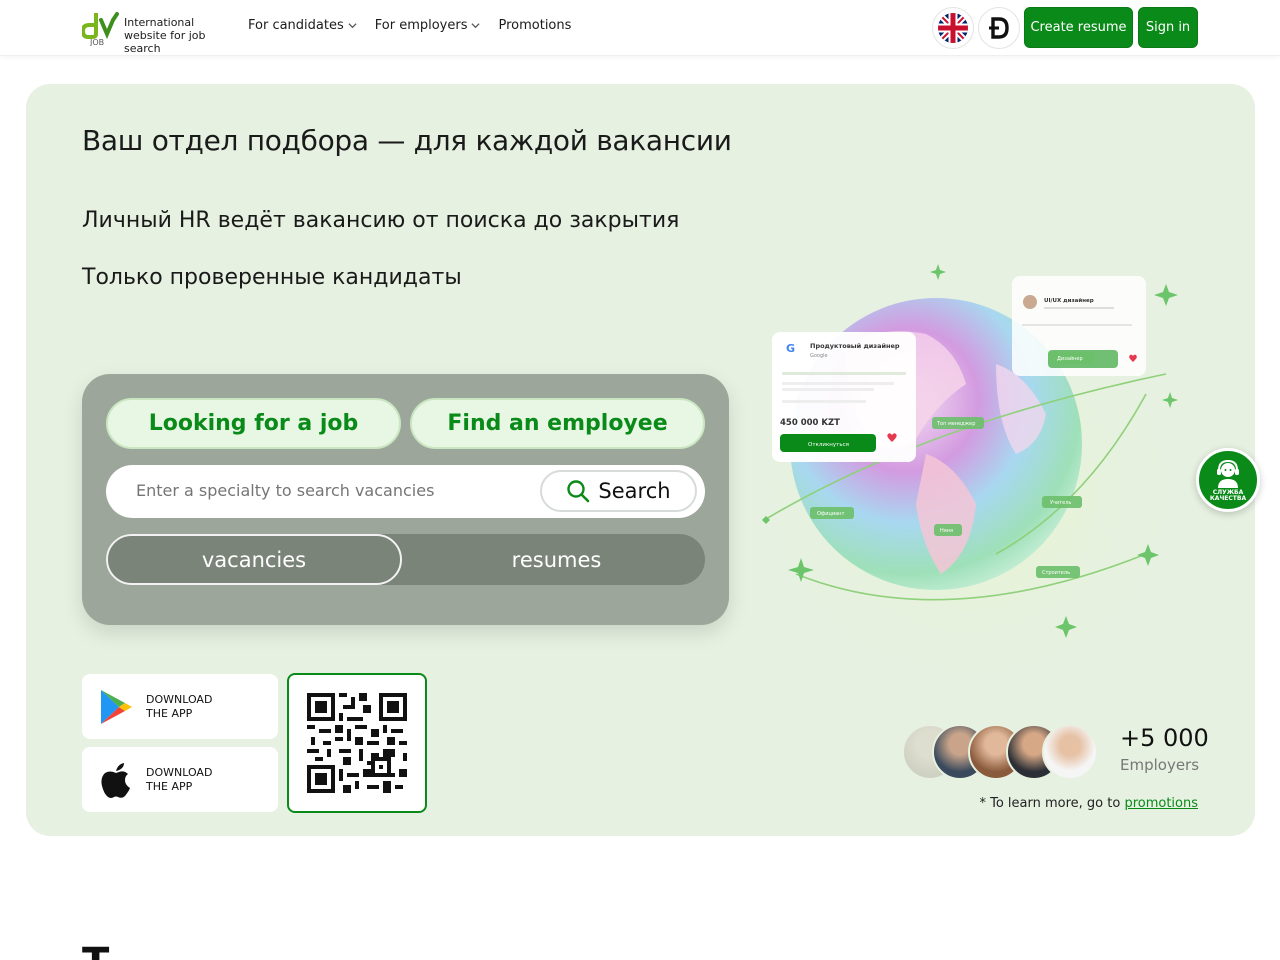  What do you see at coordinates (1164, 738) in the screenshot?
I see `employers-count: +5 000` at bounding box center [1164, 738].